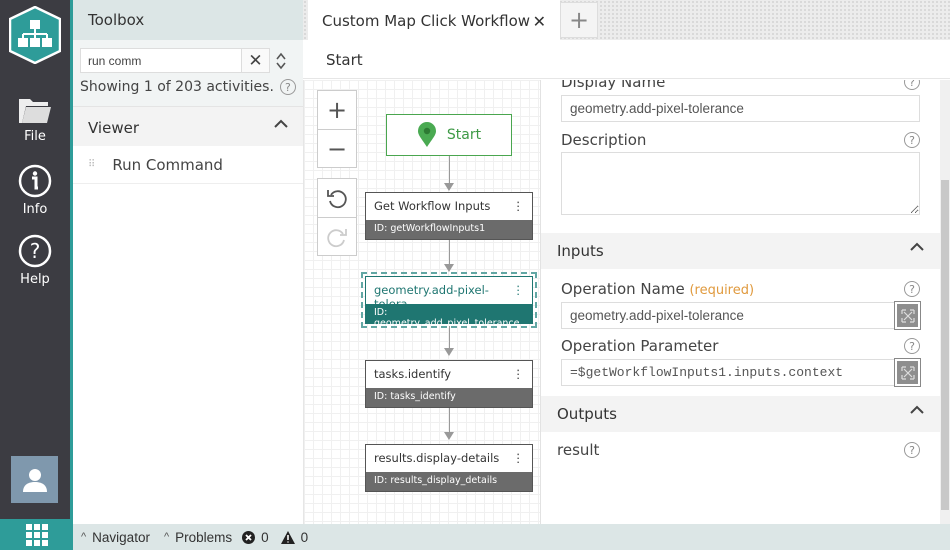 This screenshot has width=950, height=550. What do you see at coordinates (626, 20) in the screenshot?
I see `tab-bar: Custom Map Click Workflow ✕ +` at bounding box center [626, 20].